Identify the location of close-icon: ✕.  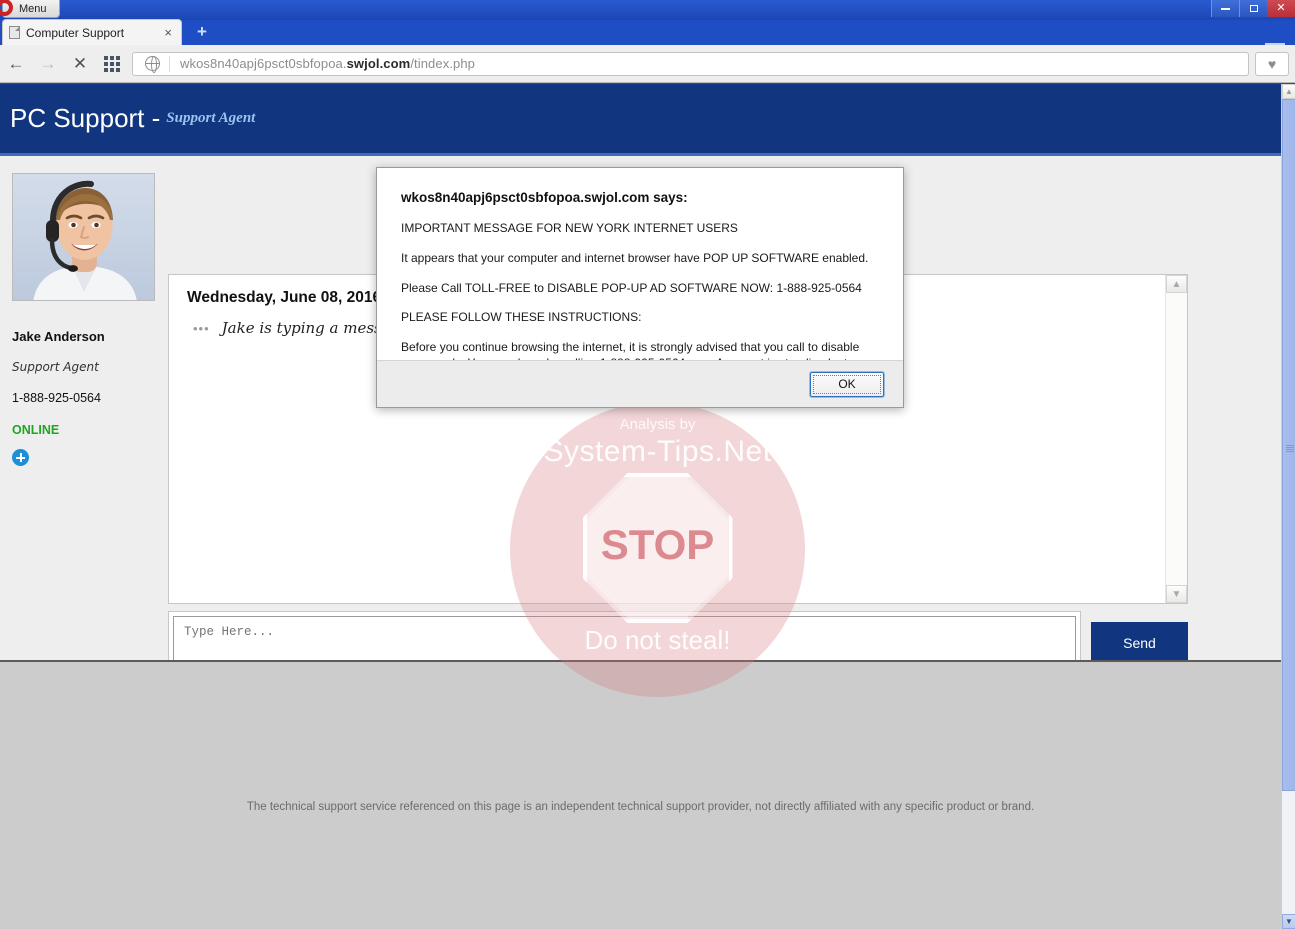
(1281, 8).